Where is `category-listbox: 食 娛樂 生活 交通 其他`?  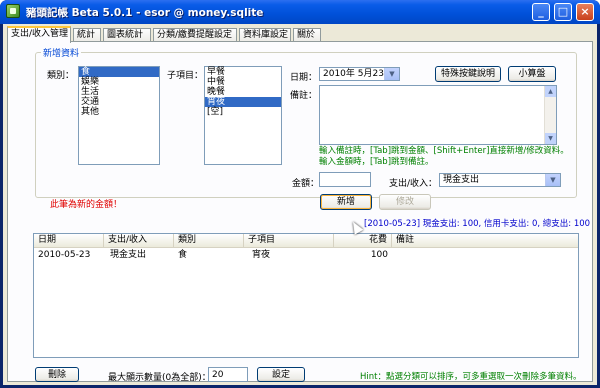 category-listbox: 食 娛樂 生活 交通 其他 is located at coordinates (119, 115).